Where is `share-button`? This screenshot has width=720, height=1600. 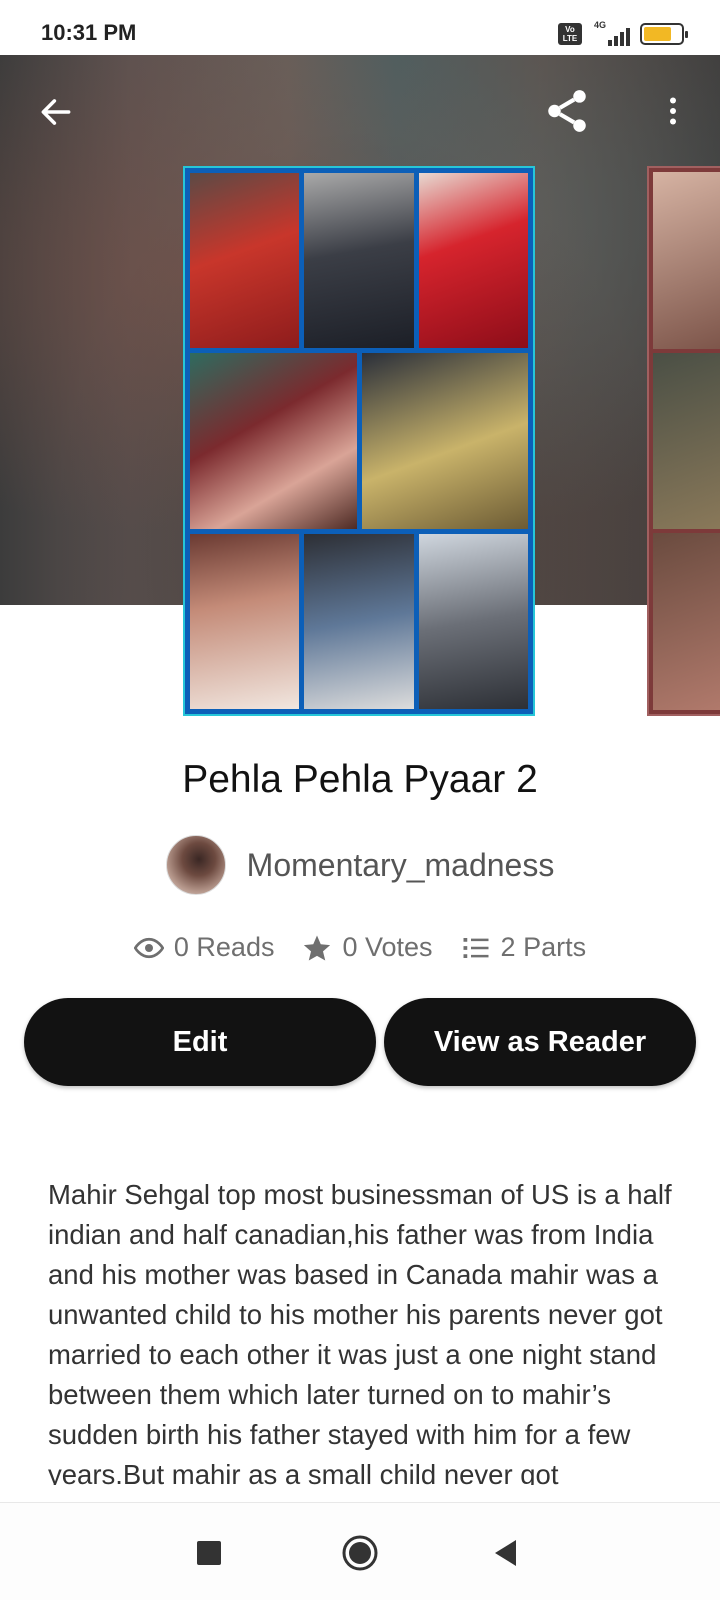 share-button is located at coordinates (567, 111).